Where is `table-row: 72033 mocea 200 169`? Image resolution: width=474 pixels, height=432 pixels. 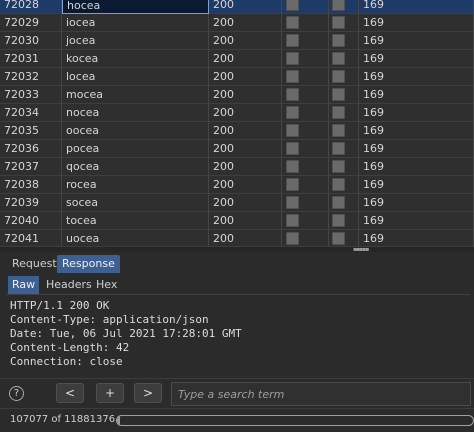 table-row: 72033 mocea 200 169 is located at coordinates (237, 95).